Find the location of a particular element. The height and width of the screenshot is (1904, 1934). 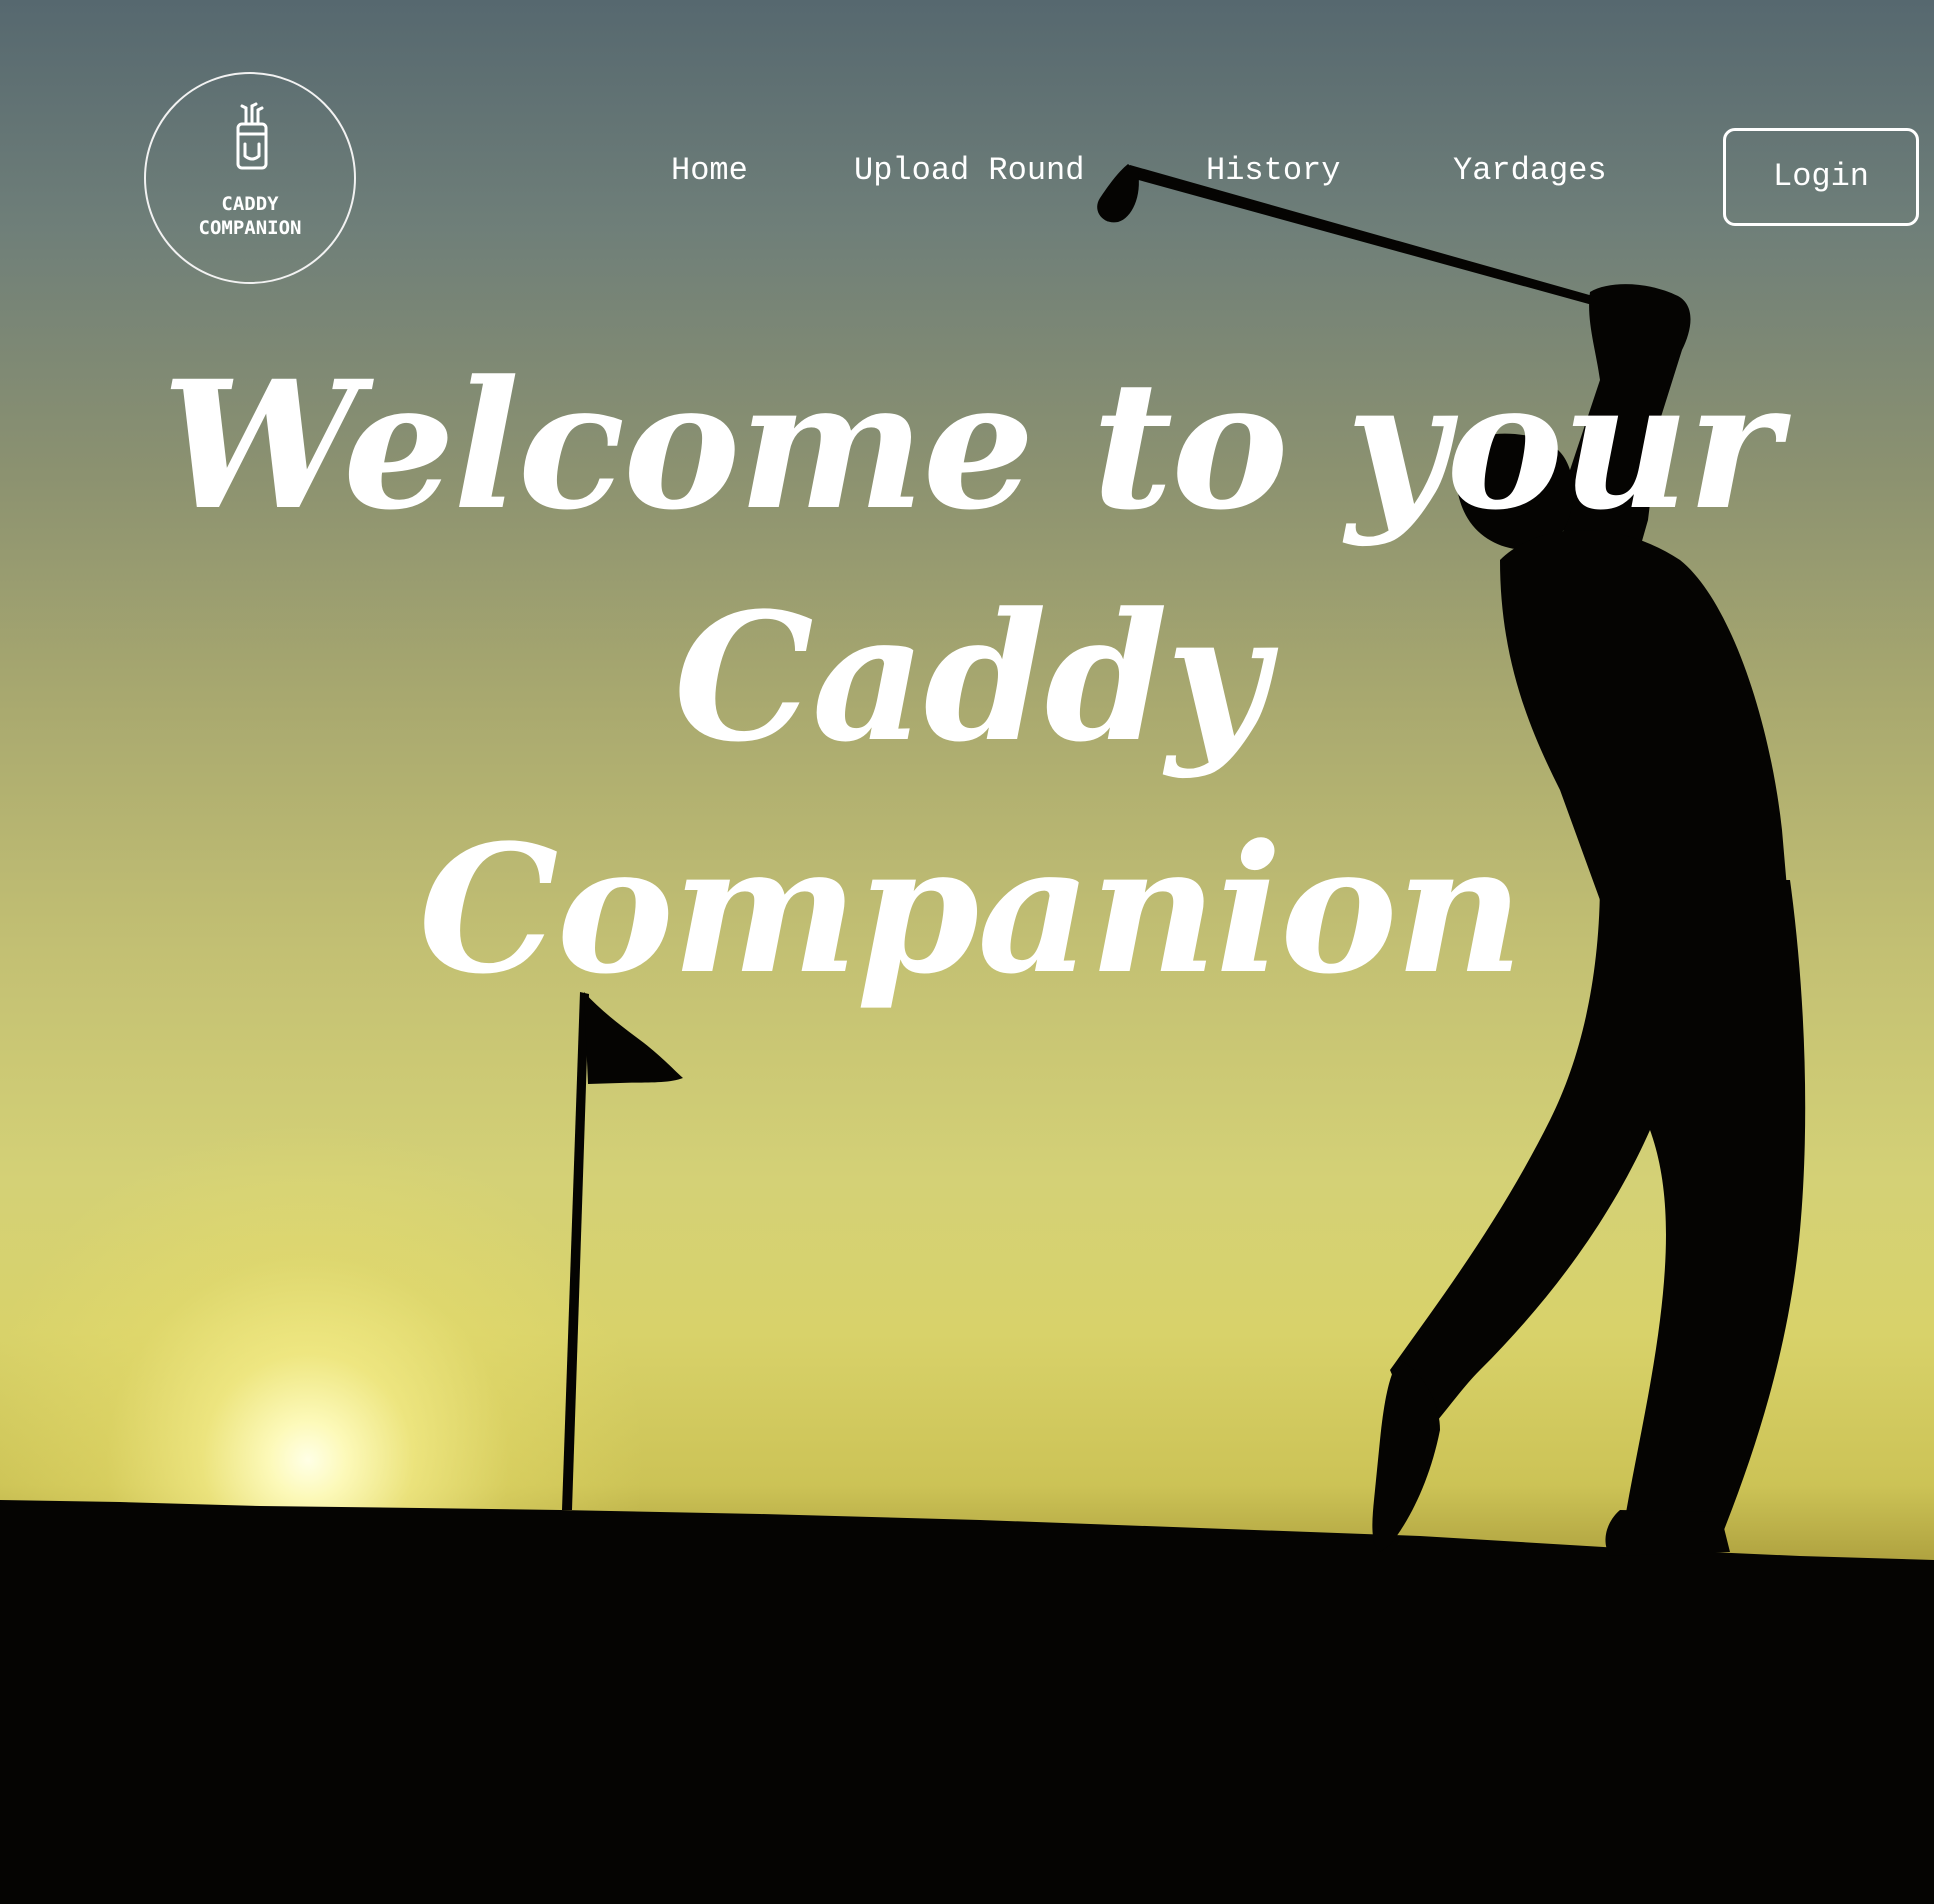

nav-yardages-link: Yardages is located at coordinates (1530, 170).